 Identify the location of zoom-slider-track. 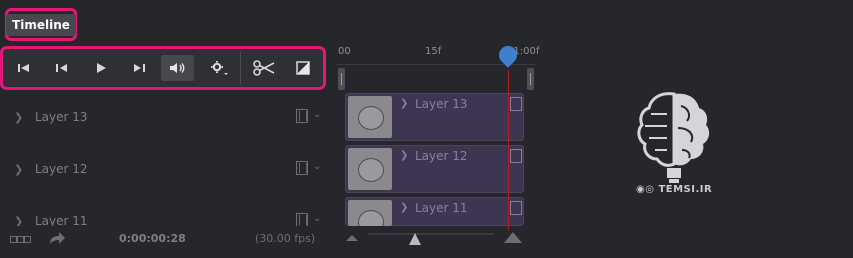
(431, 234).